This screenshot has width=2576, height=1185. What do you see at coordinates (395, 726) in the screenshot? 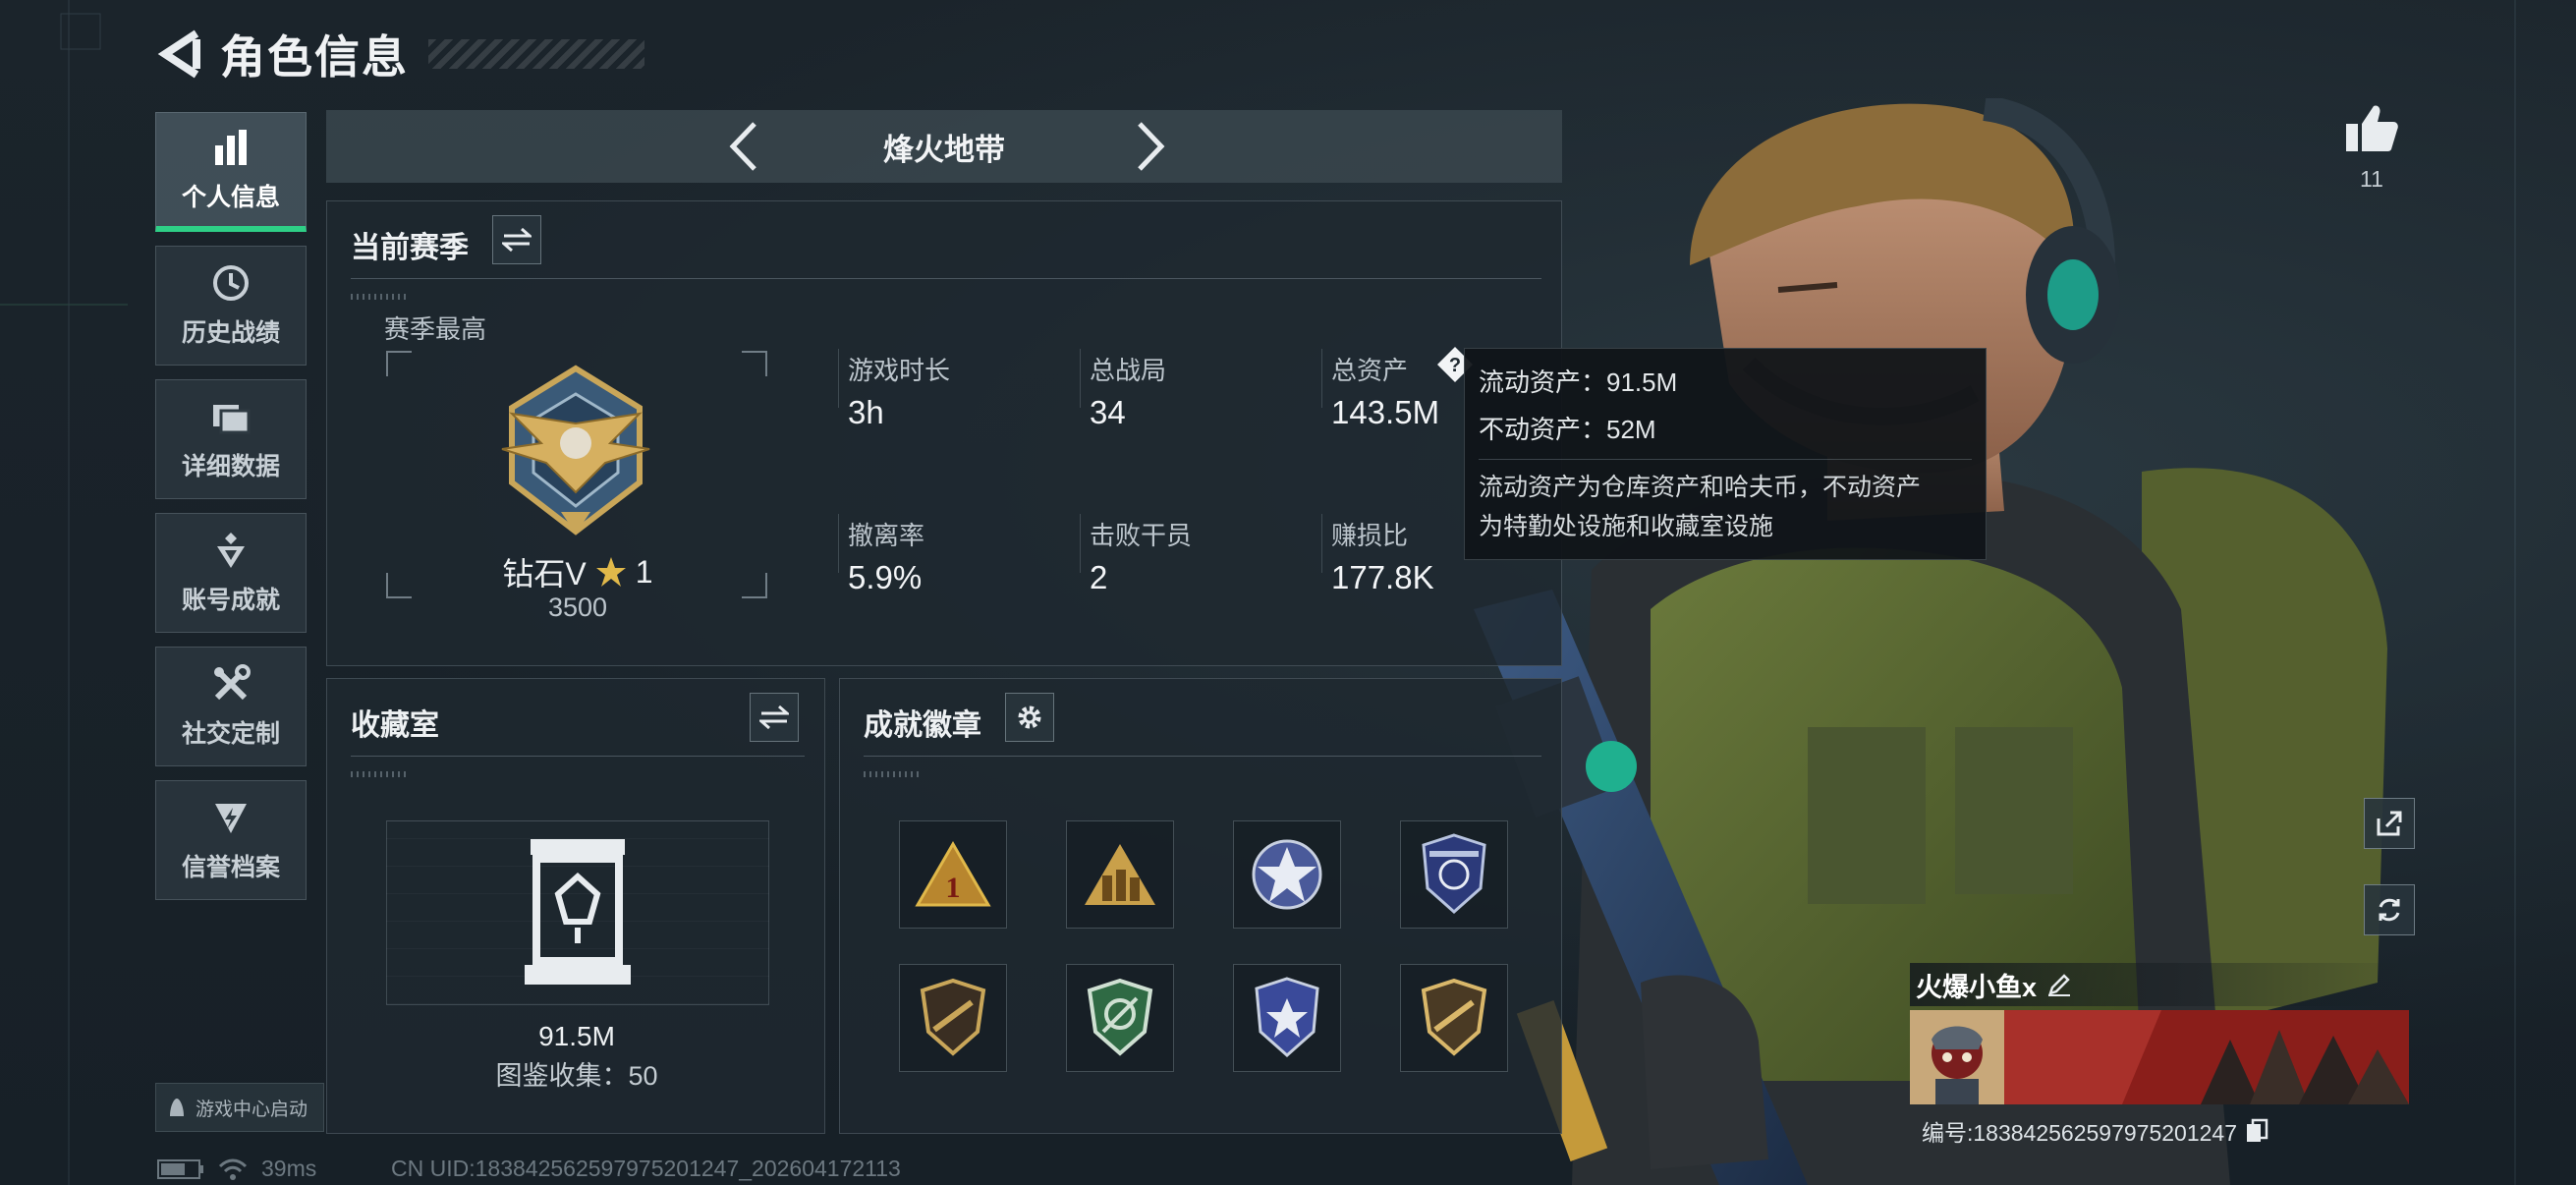
I see `collection-panel-title: 收藏室` at bounding box center [395, 726].